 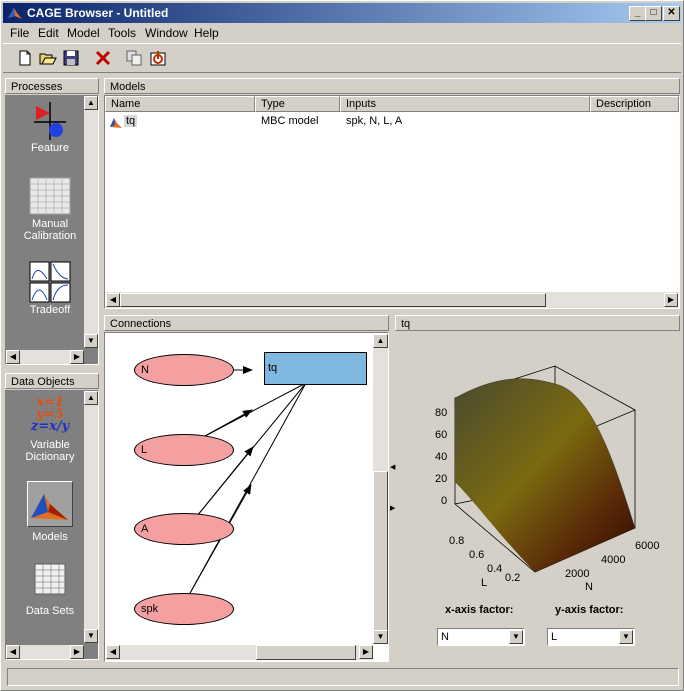 What do you see at coordinates (50, 433) in the screenshot?
I see `data-object-variable-dictionary: x=1 y=5 z=x/y Variable Dictionary` at bounding box center [50, 433].